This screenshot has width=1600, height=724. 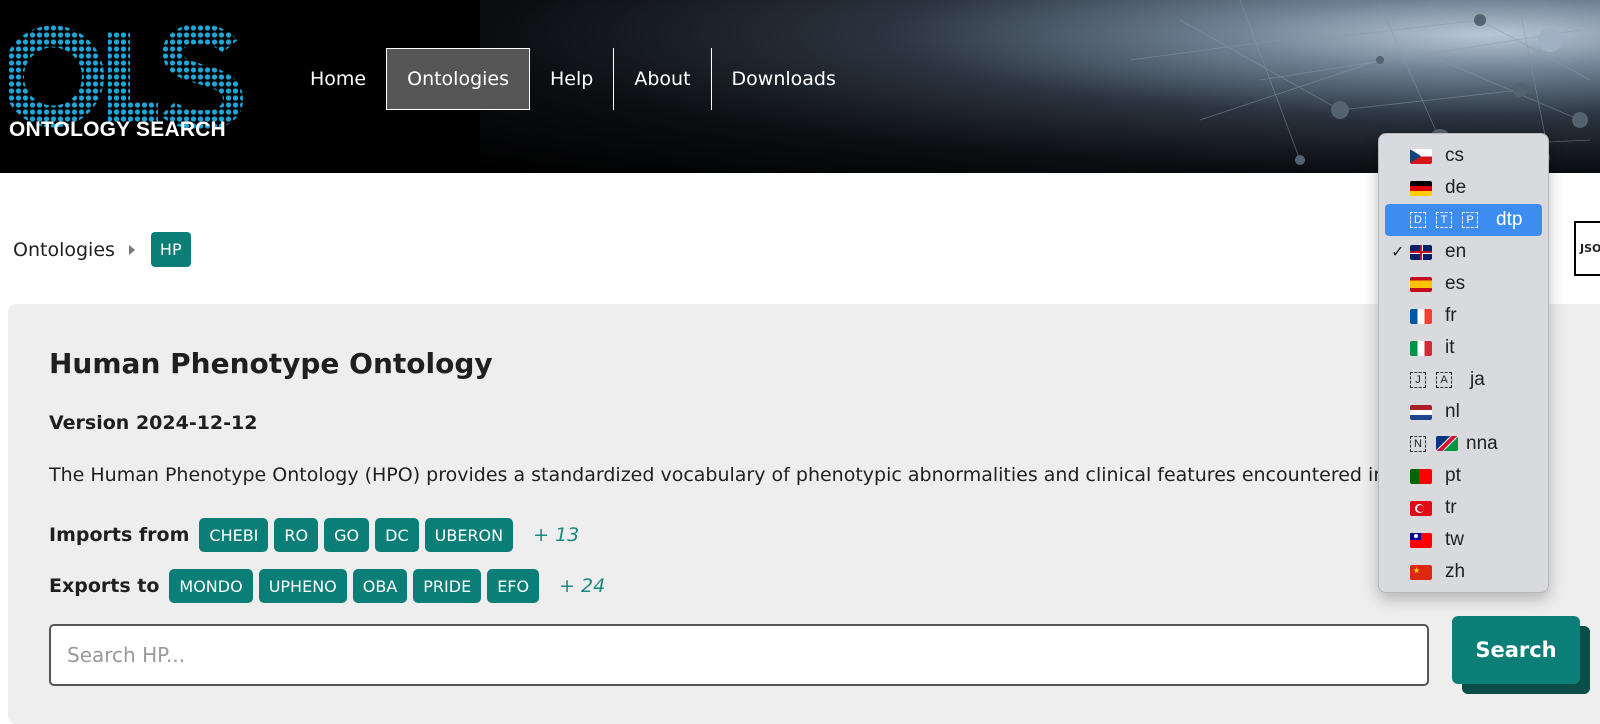 I want to click on language-code: dtp, so click(x=1509, y=219).